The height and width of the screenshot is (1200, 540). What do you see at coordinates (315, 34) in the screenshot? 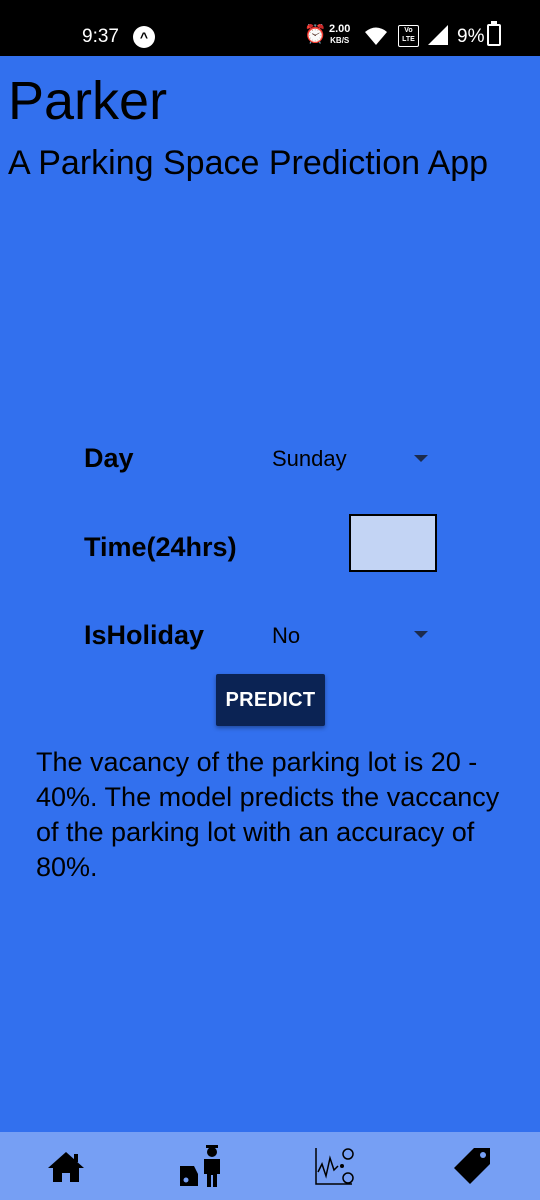
I see `alarm-icon: ⏰` at bounding box center [315, 34].